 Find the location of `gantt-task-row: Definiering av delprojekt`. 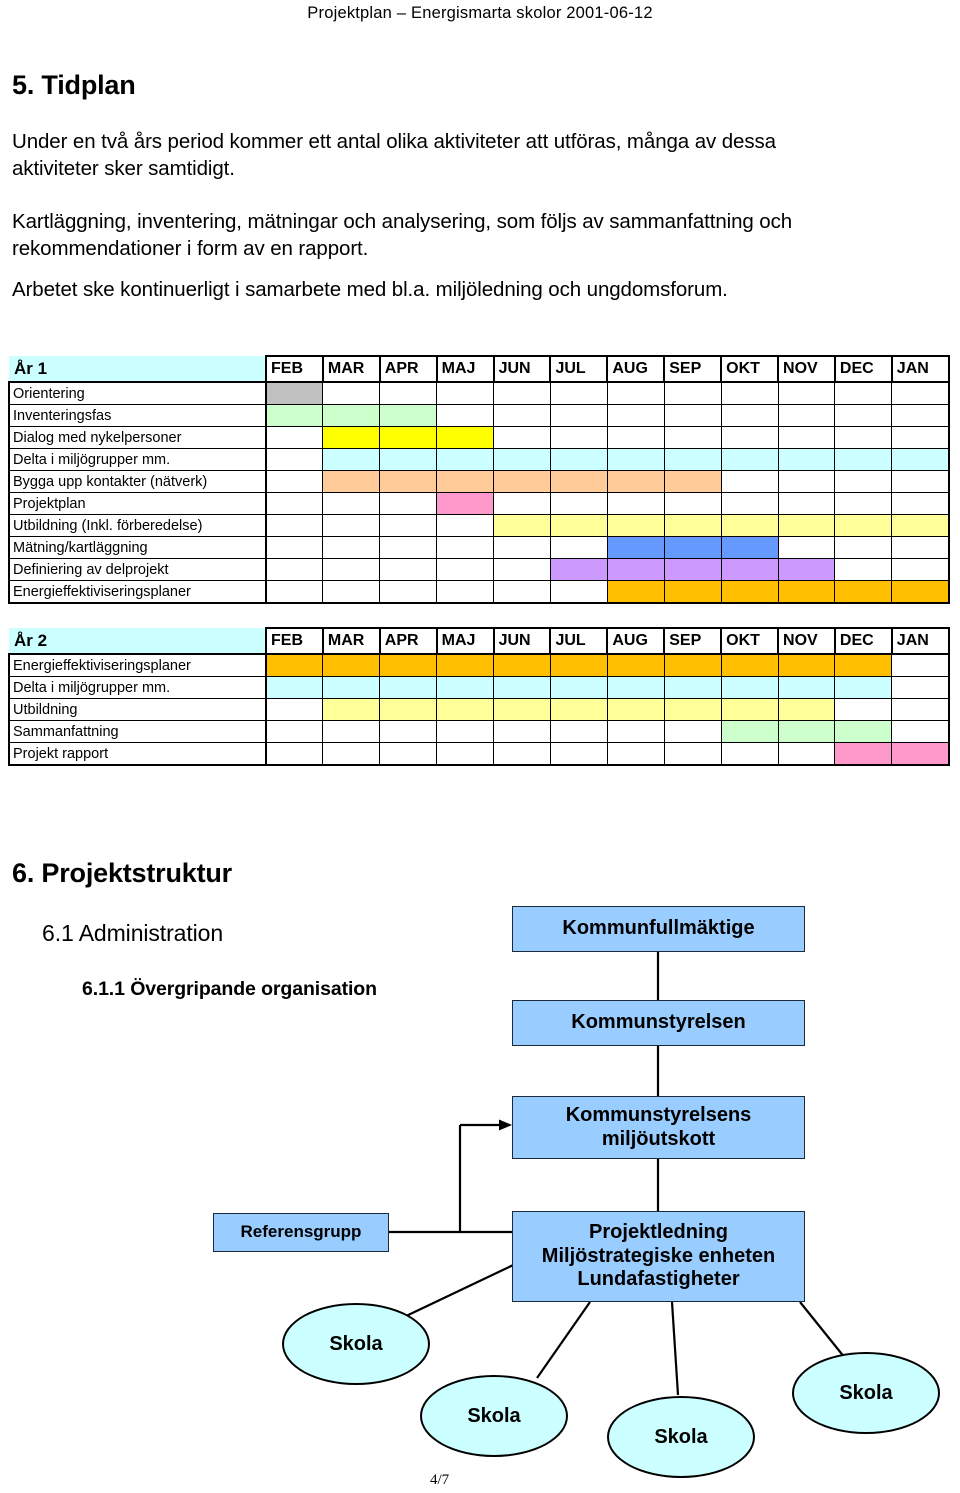

gantt-task-row: Definiering av delprojekt is located at coordinates (479, 569).